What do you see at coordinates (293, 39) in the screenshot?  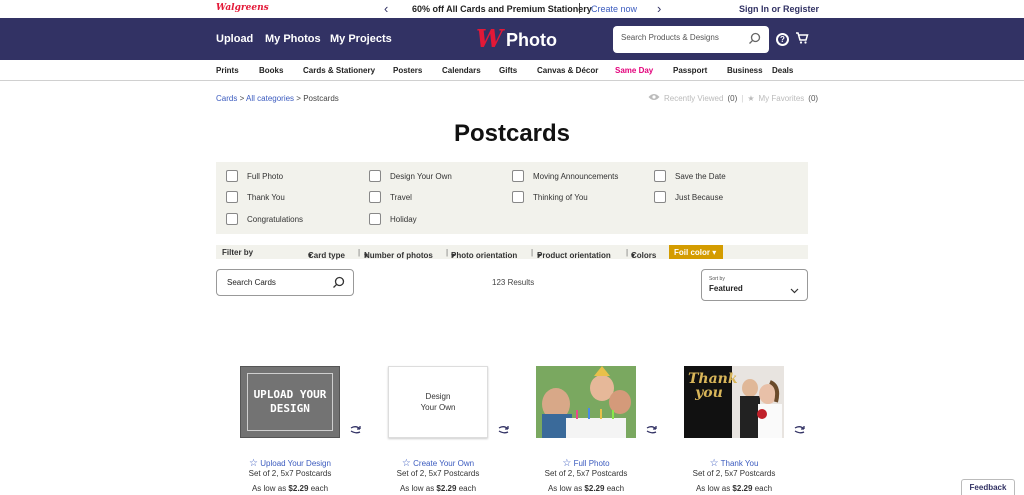 I see `my-photos-link: My Photos` at bounding box center [293, 39].